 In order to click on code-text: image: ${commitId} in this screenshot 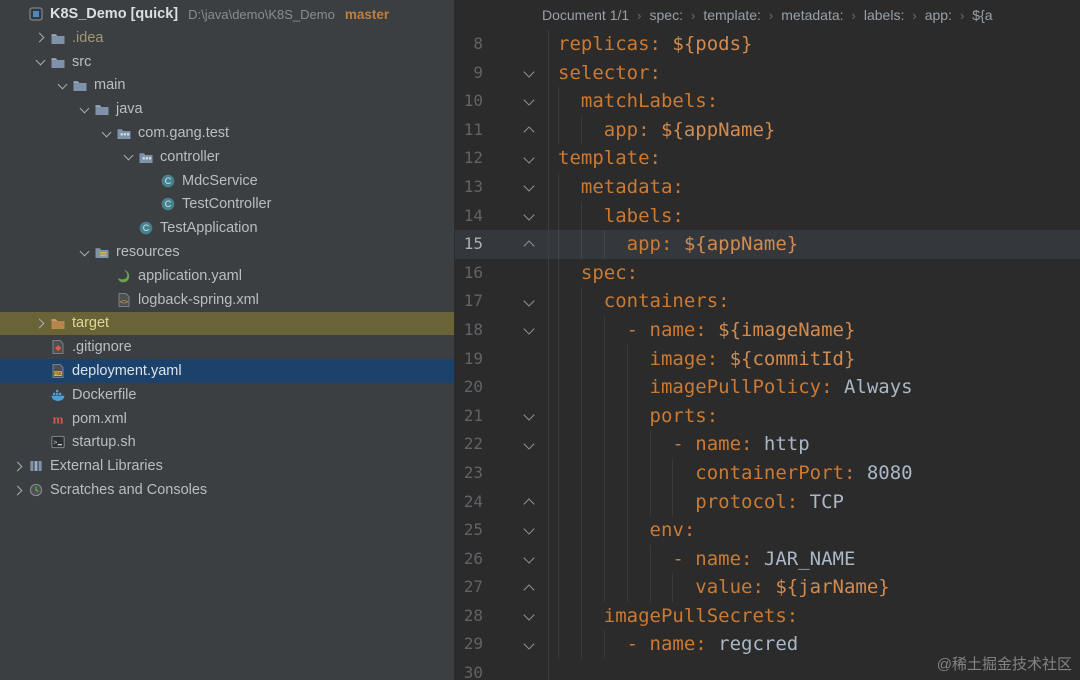, I will do `click(814, 359)`.